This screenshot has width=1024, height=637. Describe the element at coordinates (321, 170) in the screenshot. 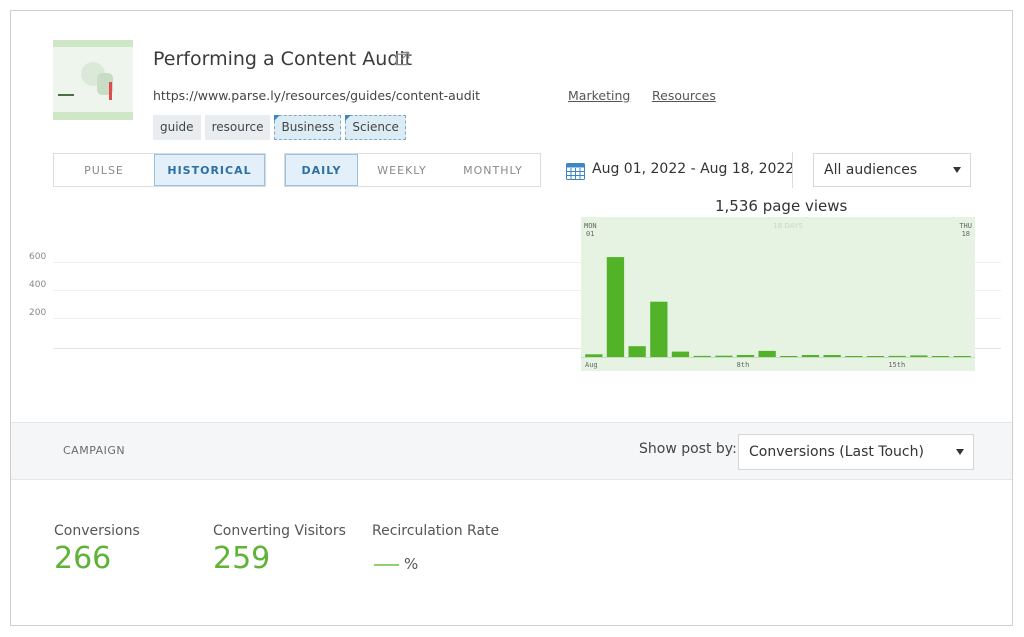

I see `tab-daily: DAILY` at that location.